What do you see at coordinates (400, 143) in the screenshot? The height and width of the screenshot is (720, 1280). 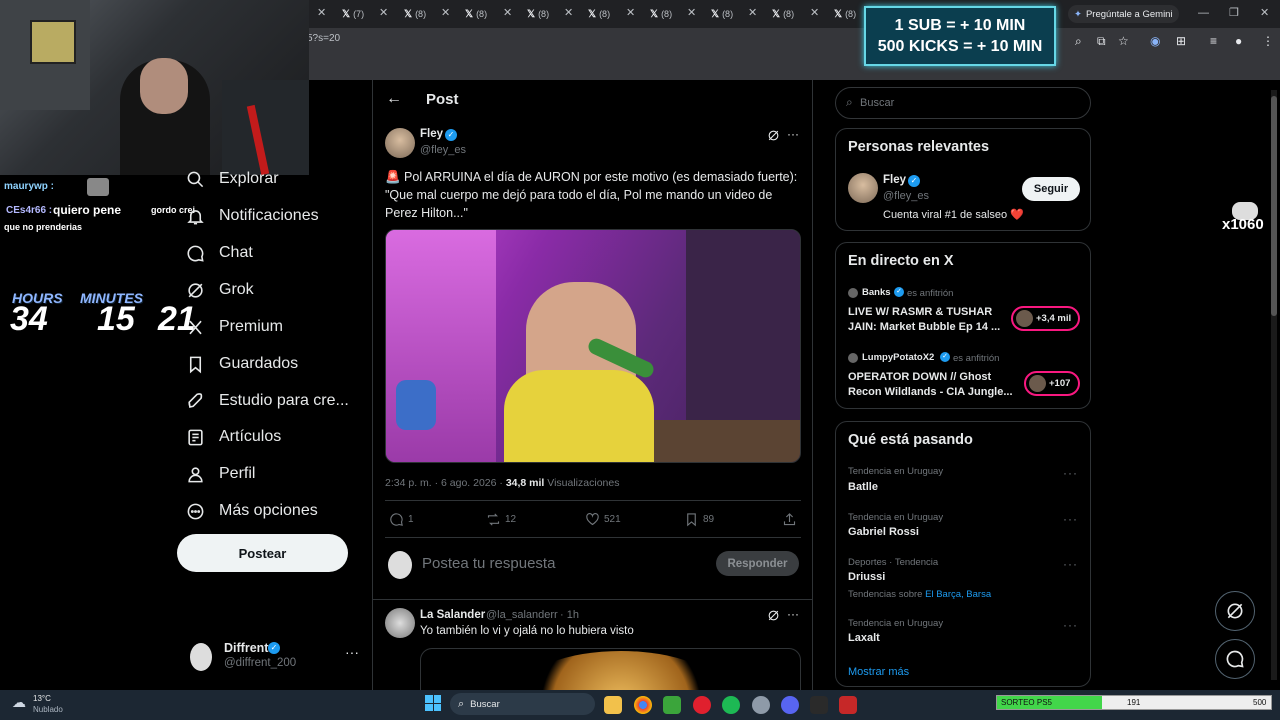 I see `post-author-avatar` at bounding box center [400, 143].